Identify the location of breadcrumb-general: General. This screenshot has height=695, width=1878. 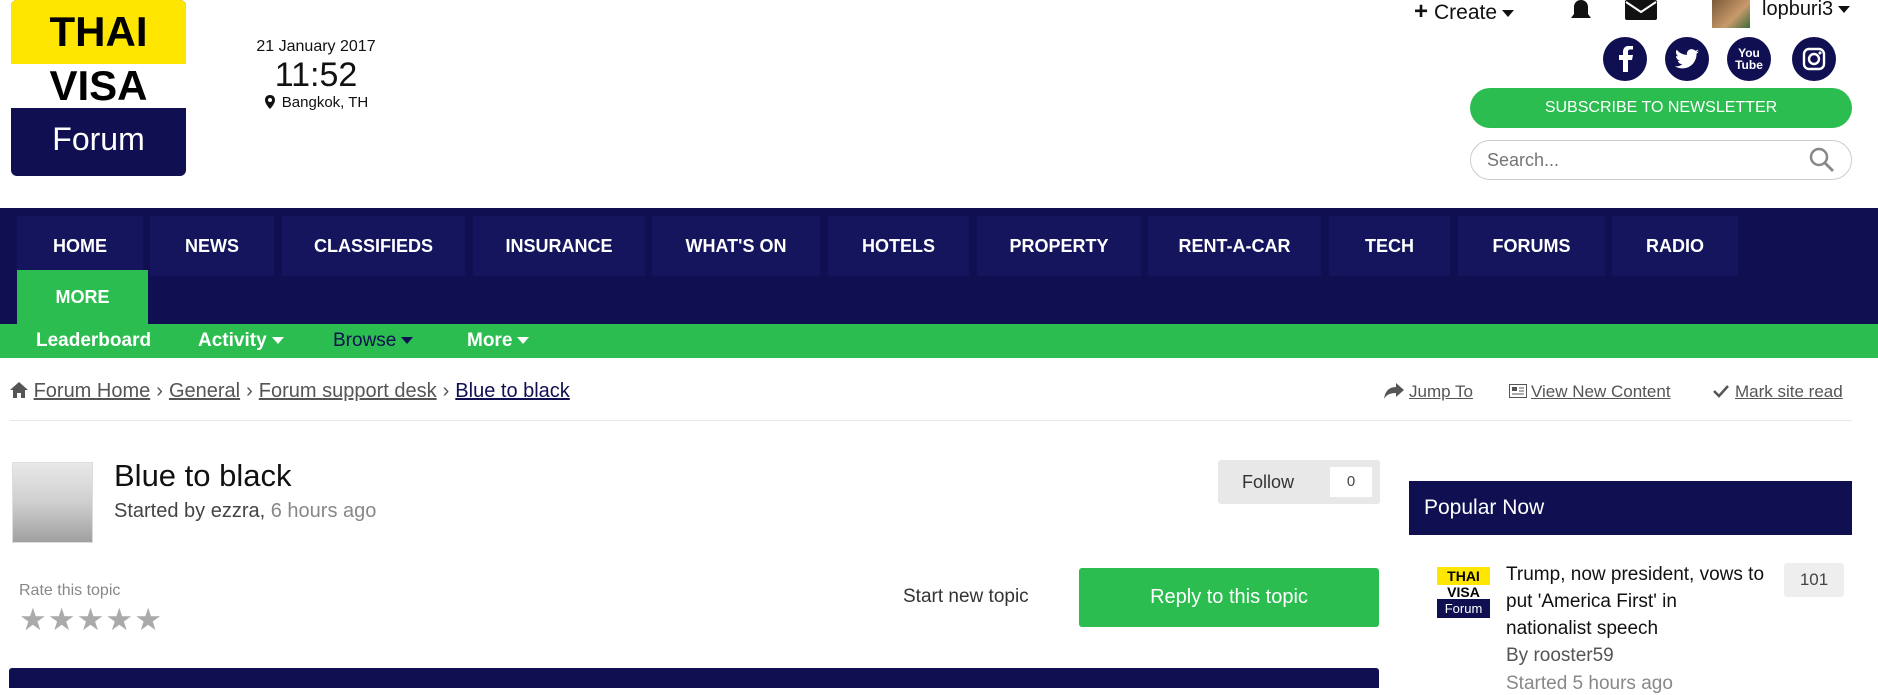
(204, 391).